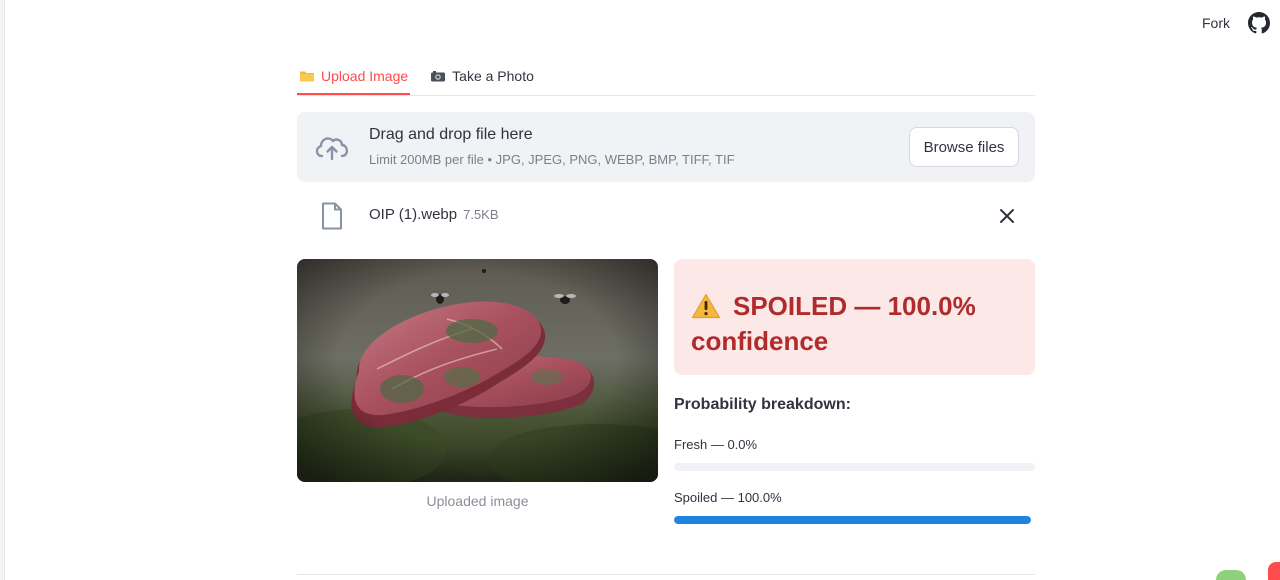 The width and height of the screenshot is (1280, 580). Describe the element at coordinates (706, 306) in the screenshot. I see `warning-icon` at that location.